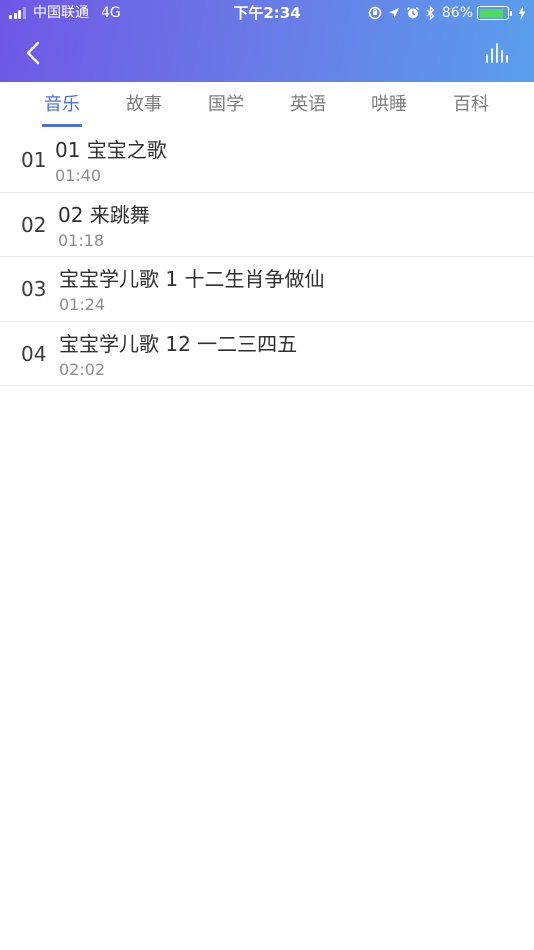  I want to click on chevron-left-icon, so click(33, 53).